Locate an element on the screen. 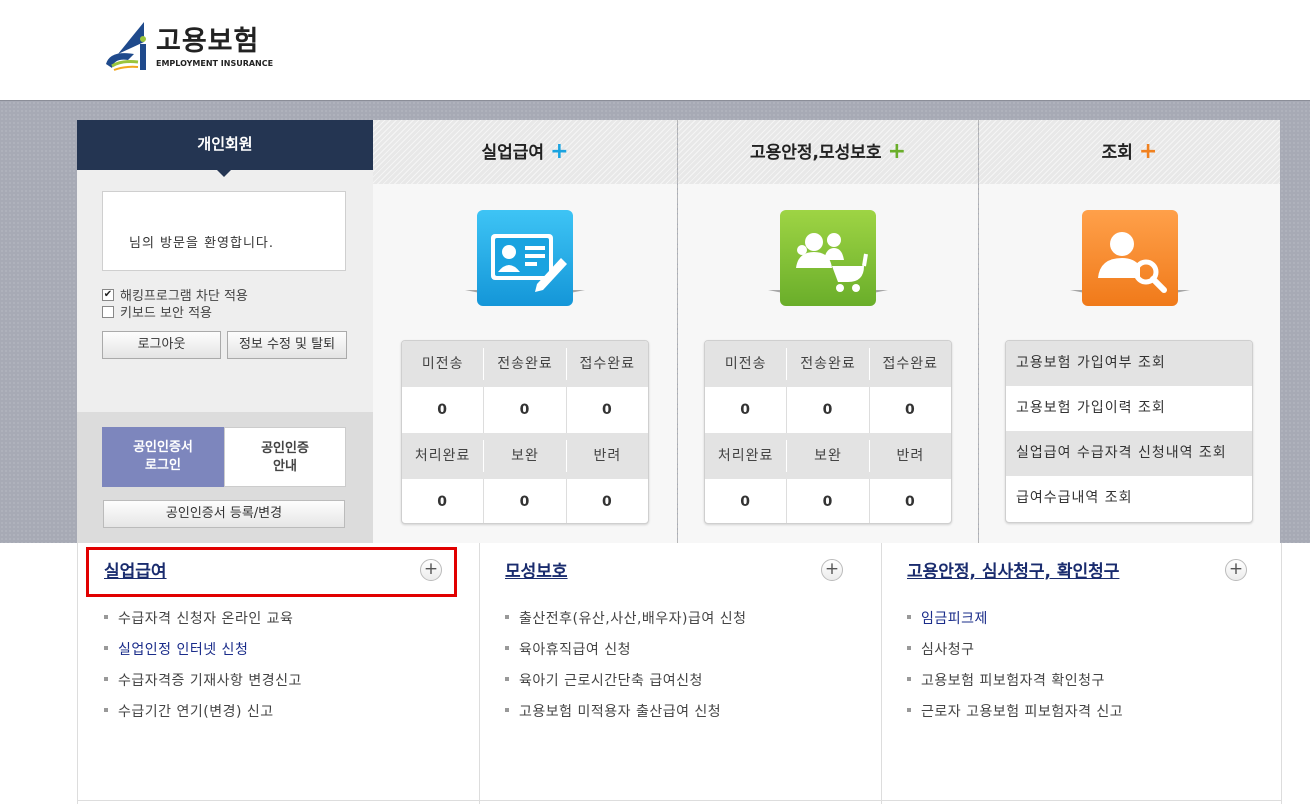 The width and height of the screenshot is (1310, 804). option-keyboard-security: 키보드 보안 적용 is located at coordinates (157, 311).